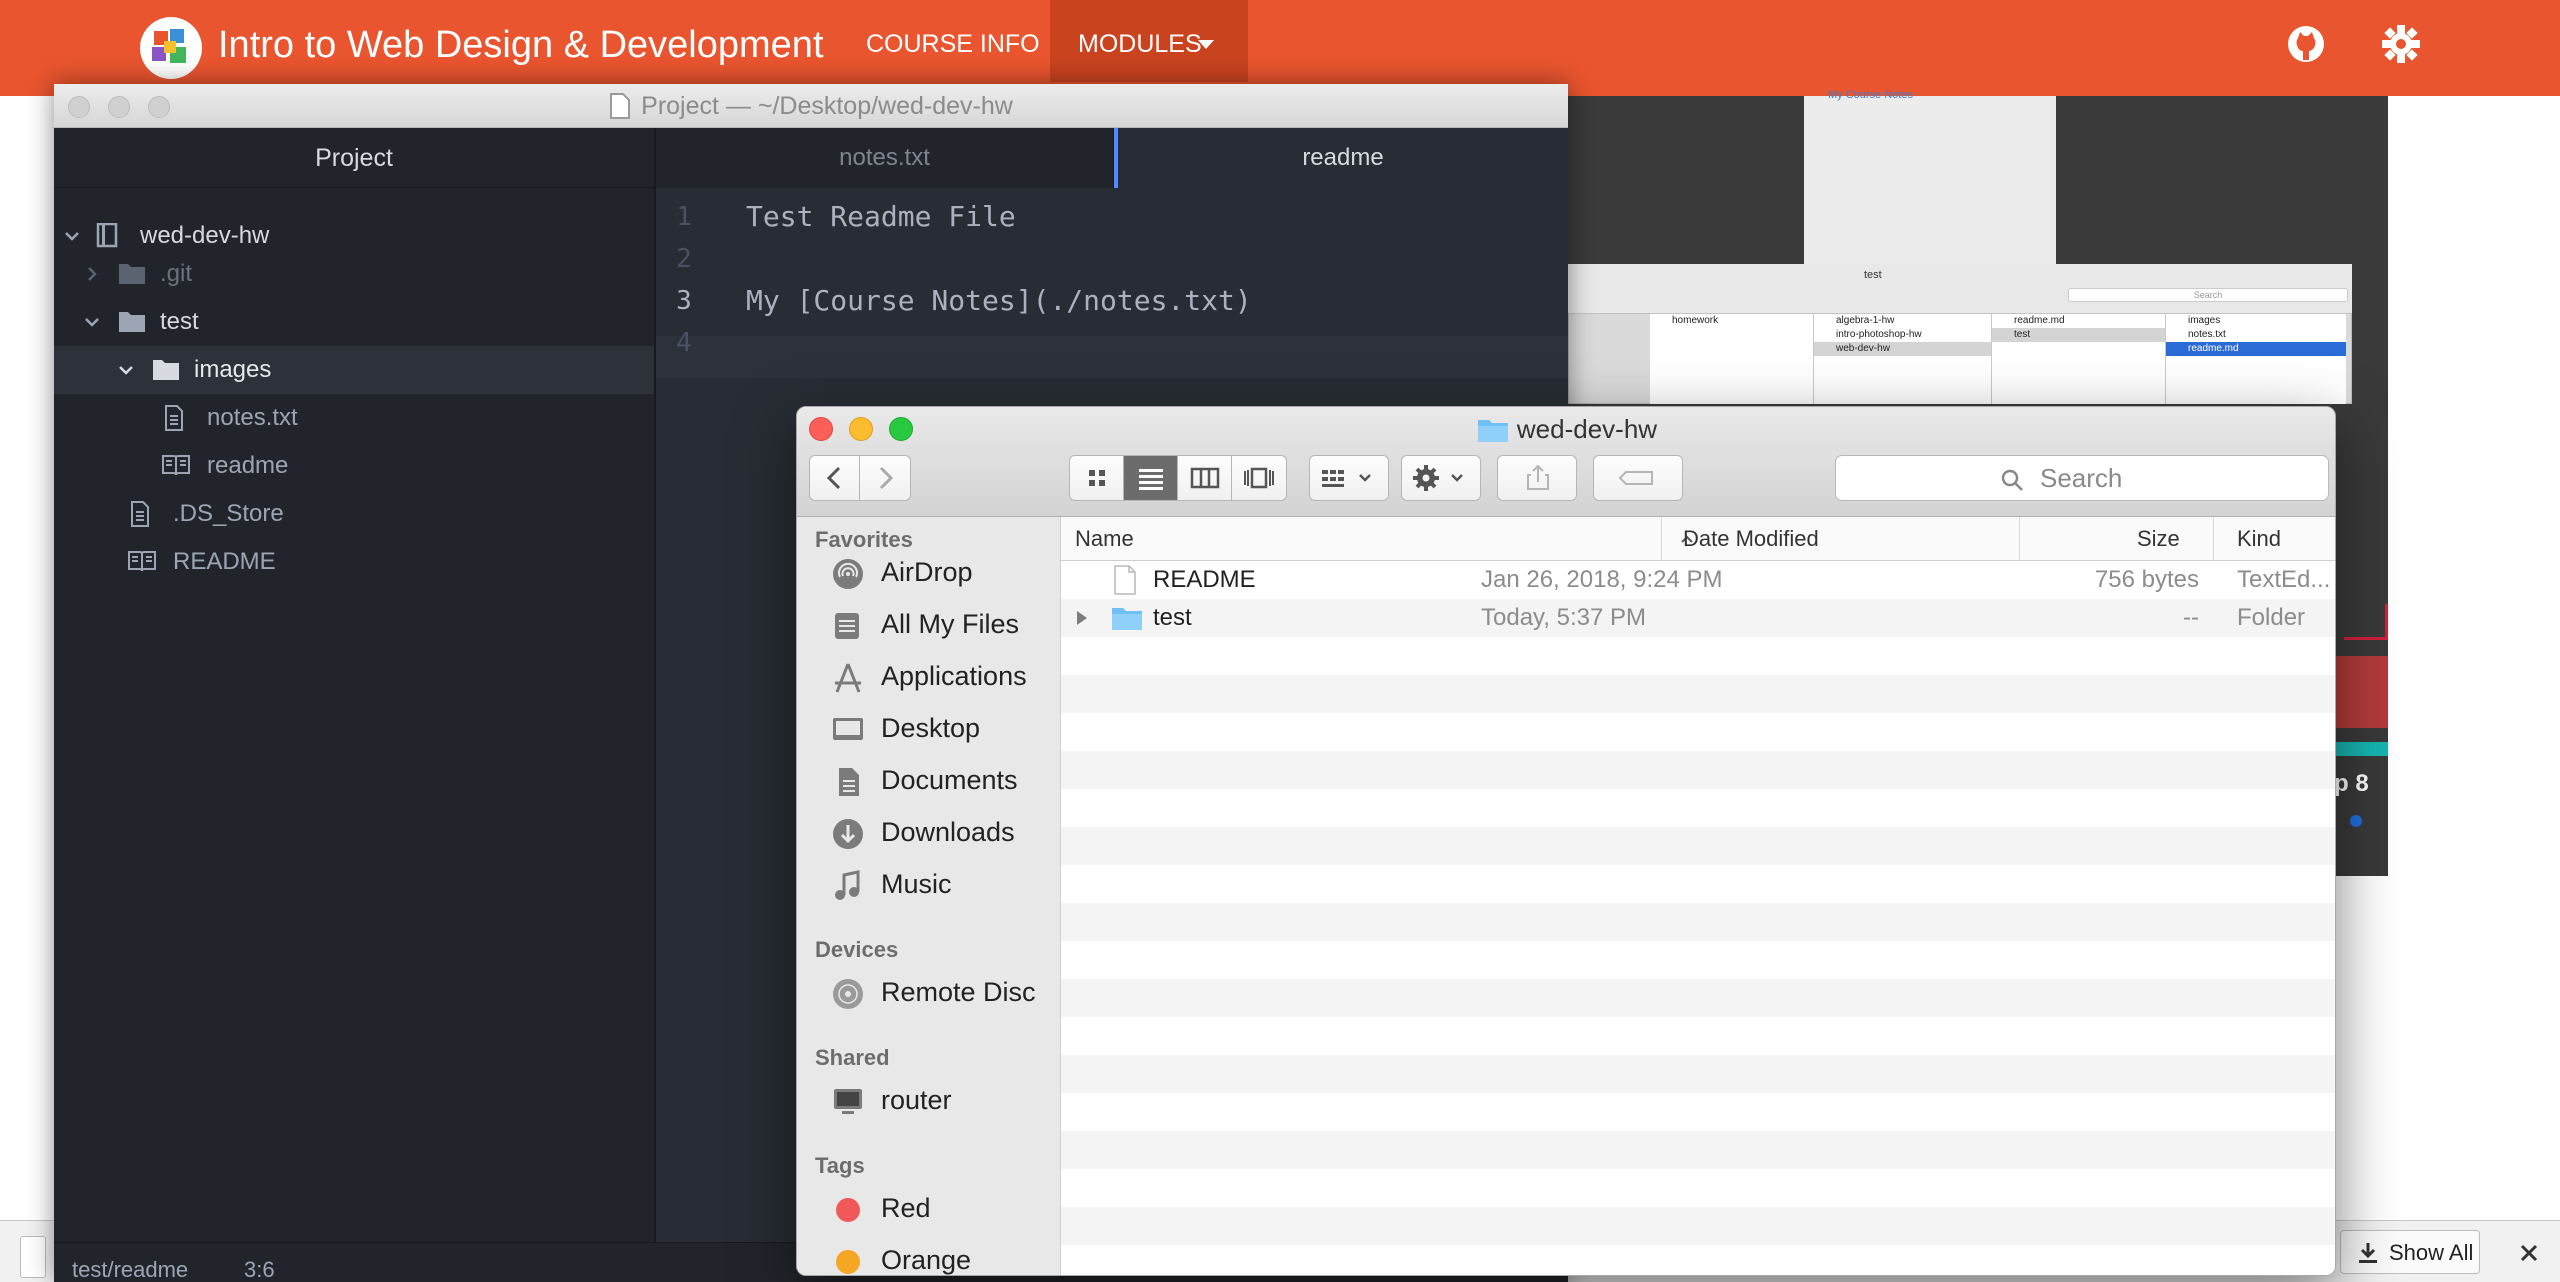  I want to click on search-field: Search, so click(2082, 478).